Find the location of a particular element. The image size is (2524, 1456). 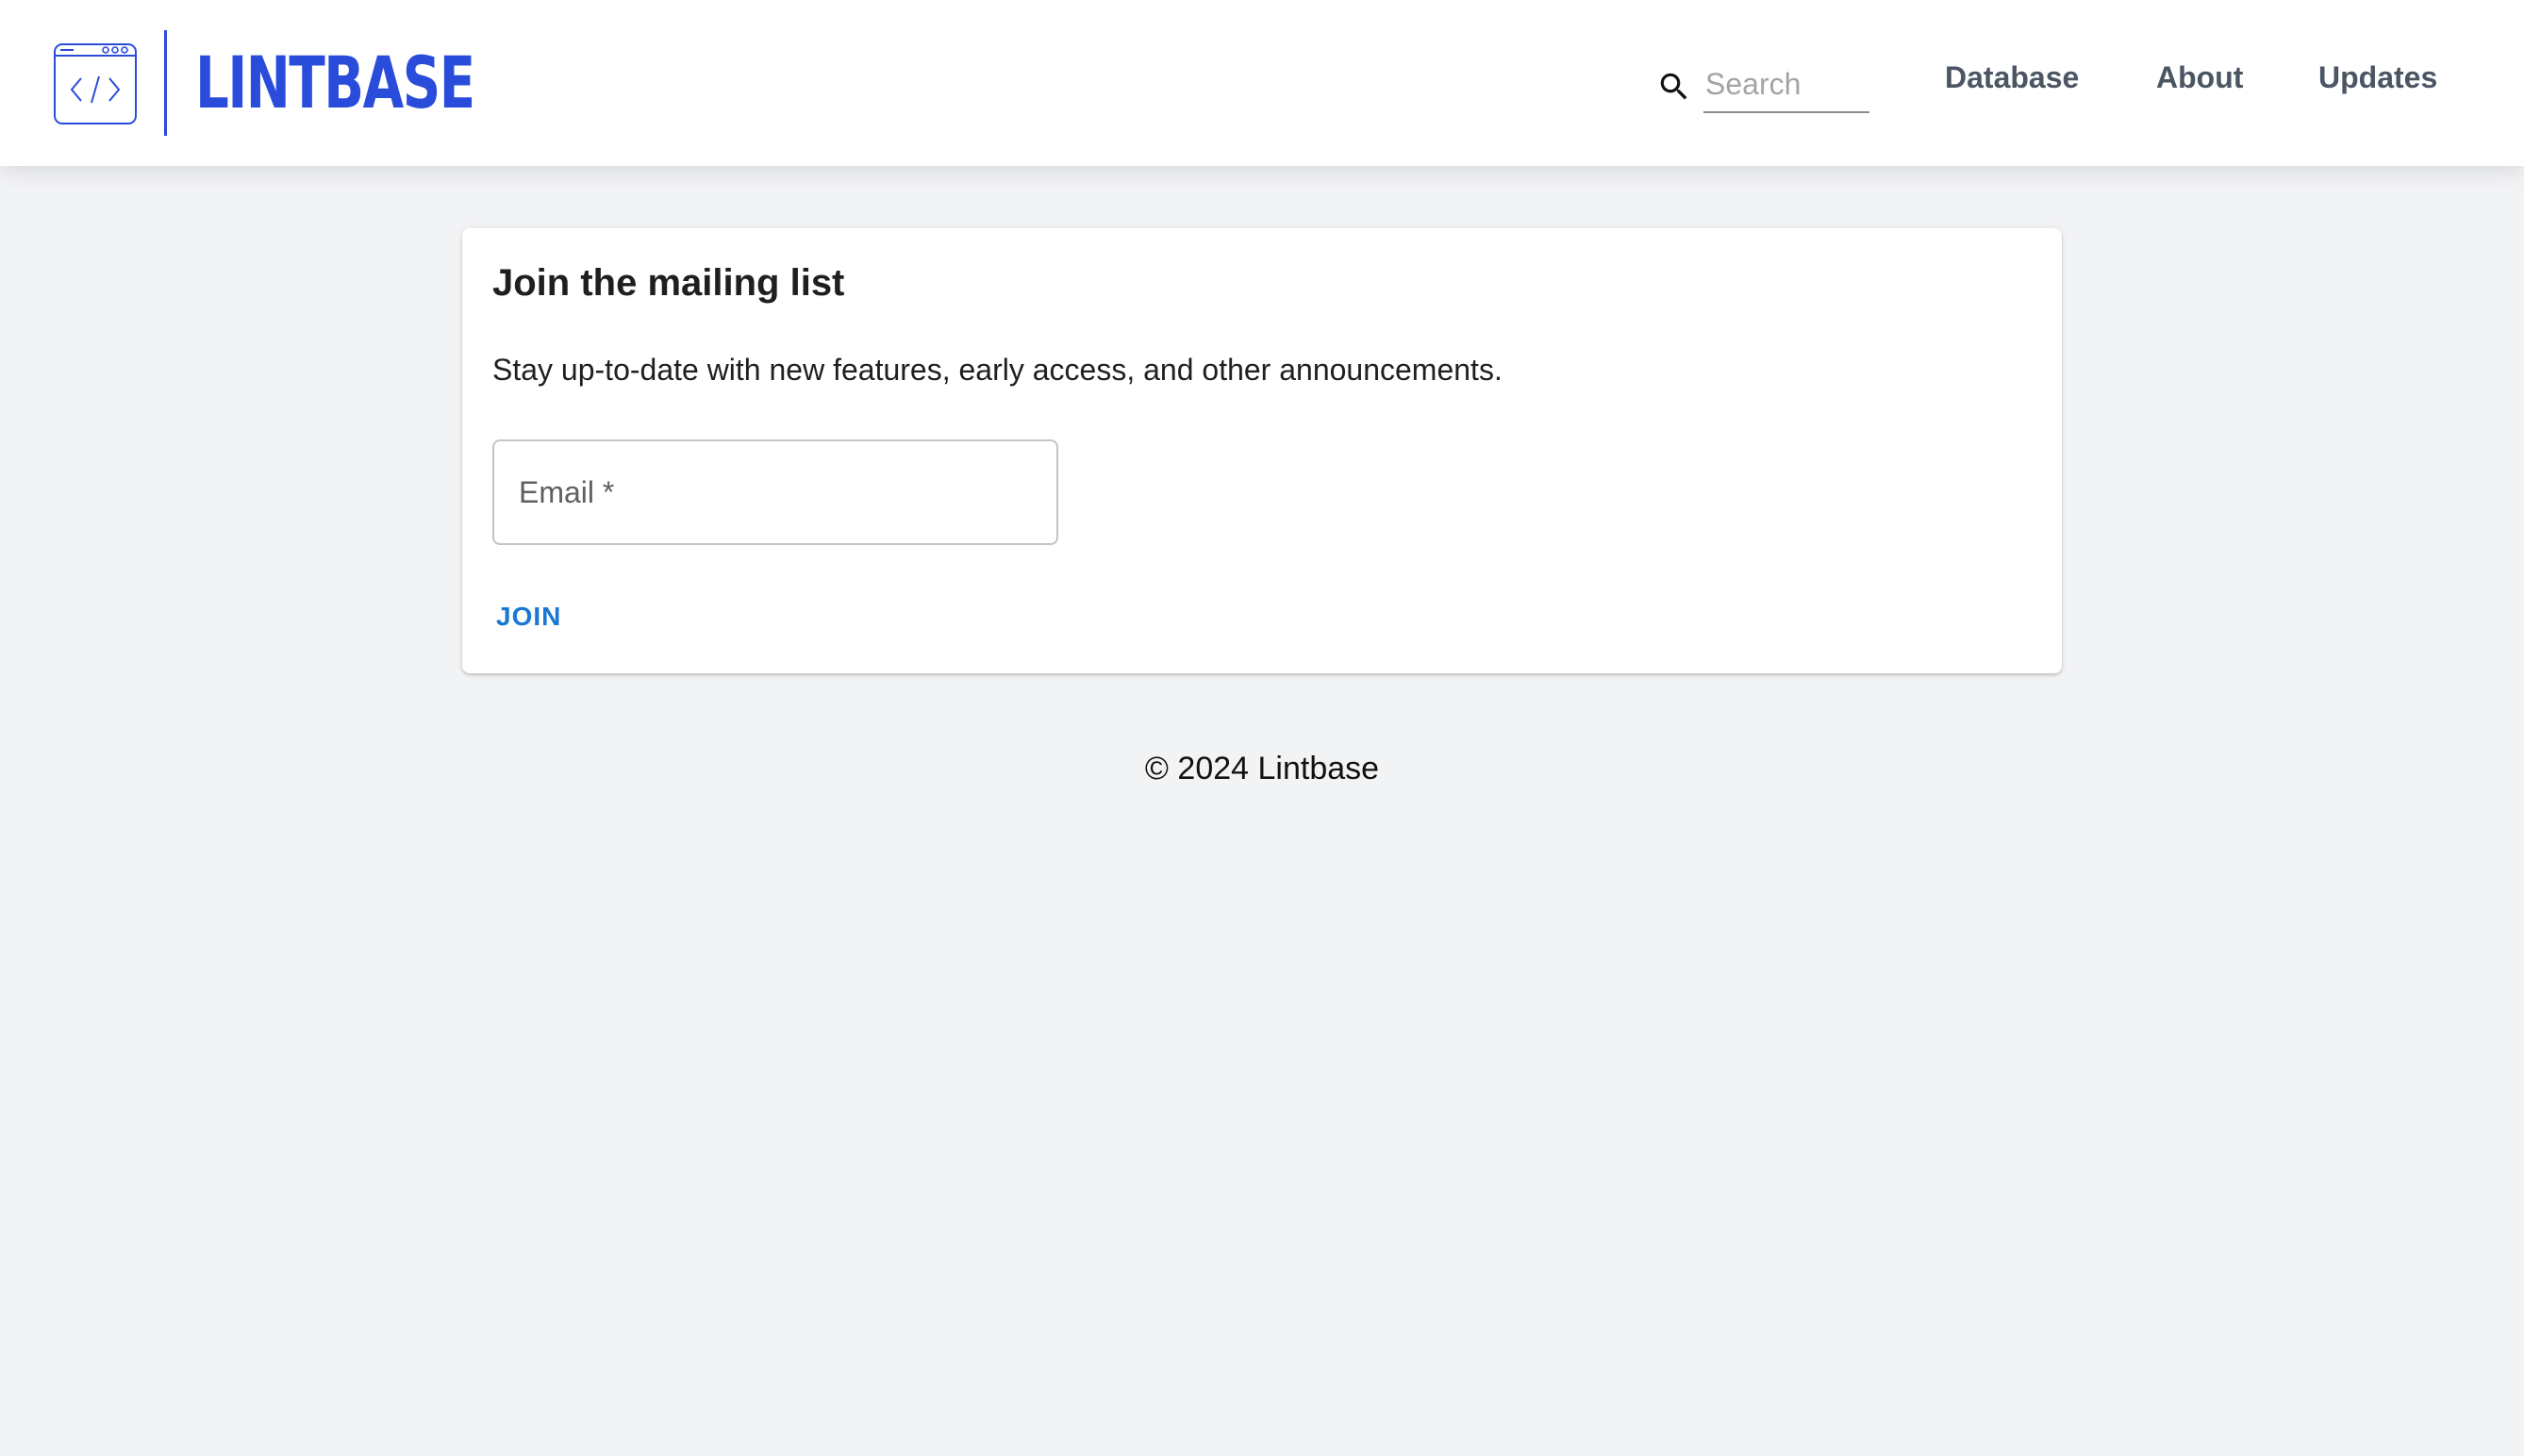

email-field: Email * is located at coordinates (775, 492).